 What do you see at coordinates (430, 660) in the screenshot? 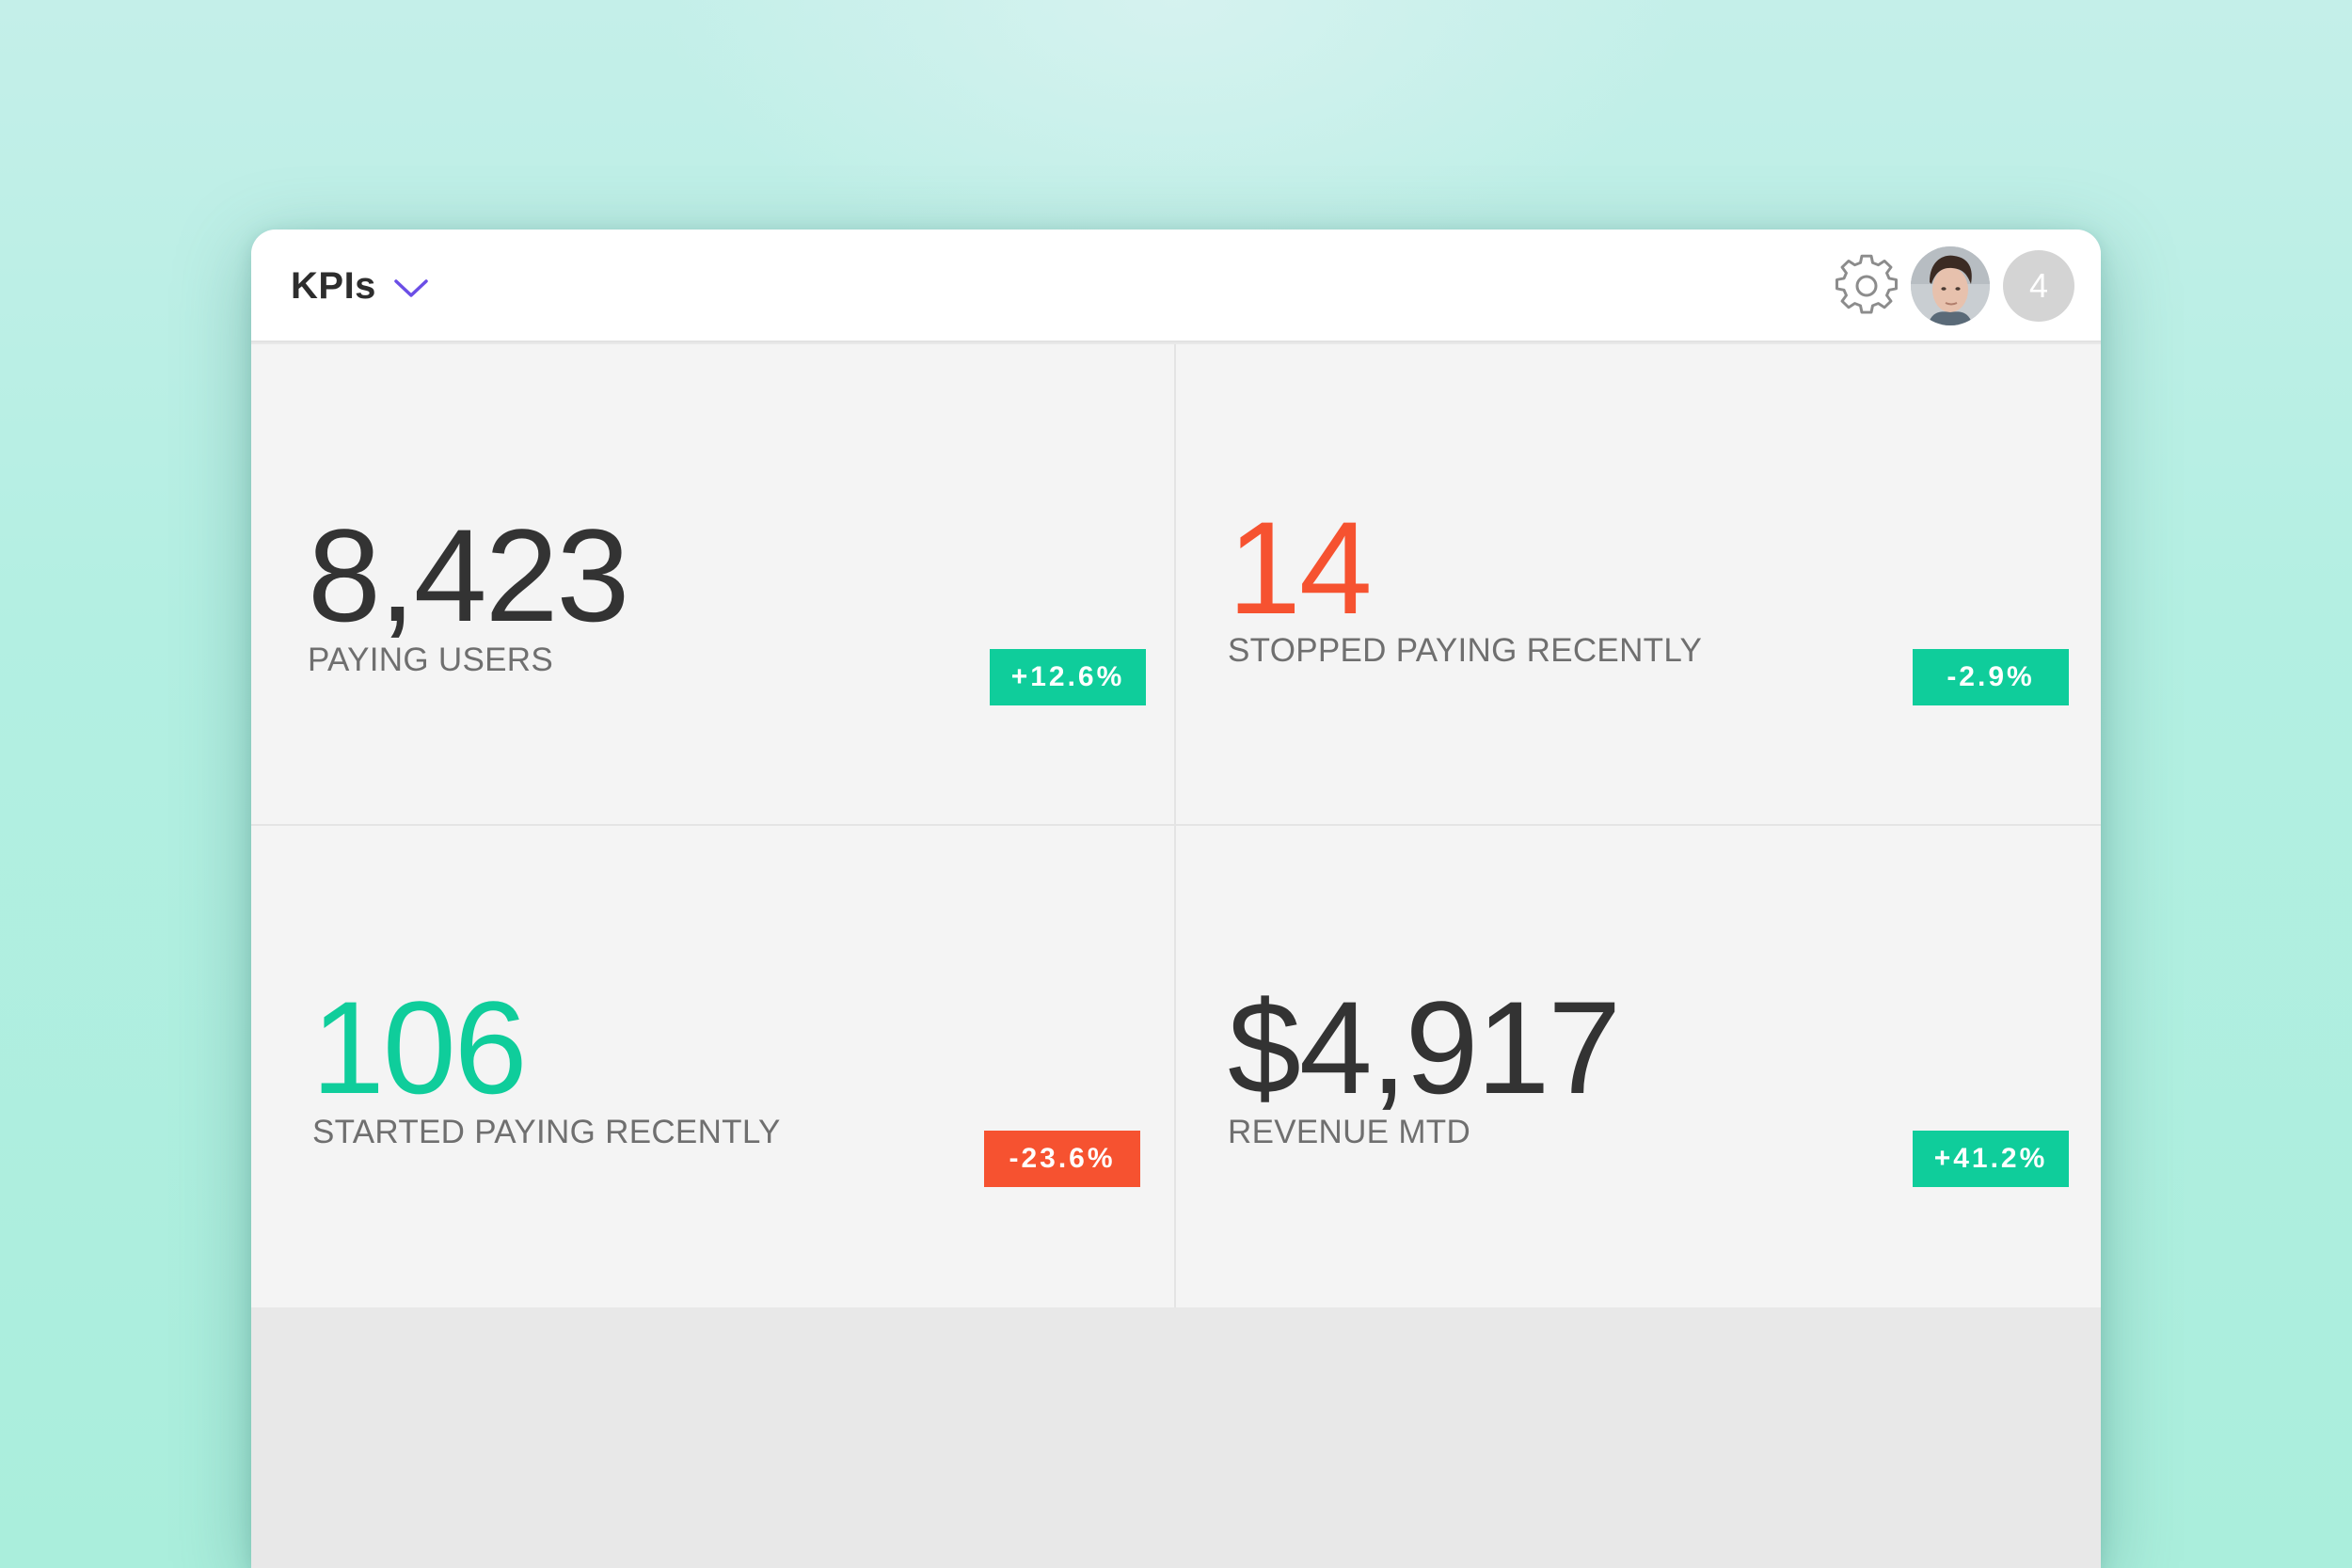
I see `kpi-label: PAYING USERS` at bounding box center [430, 660].